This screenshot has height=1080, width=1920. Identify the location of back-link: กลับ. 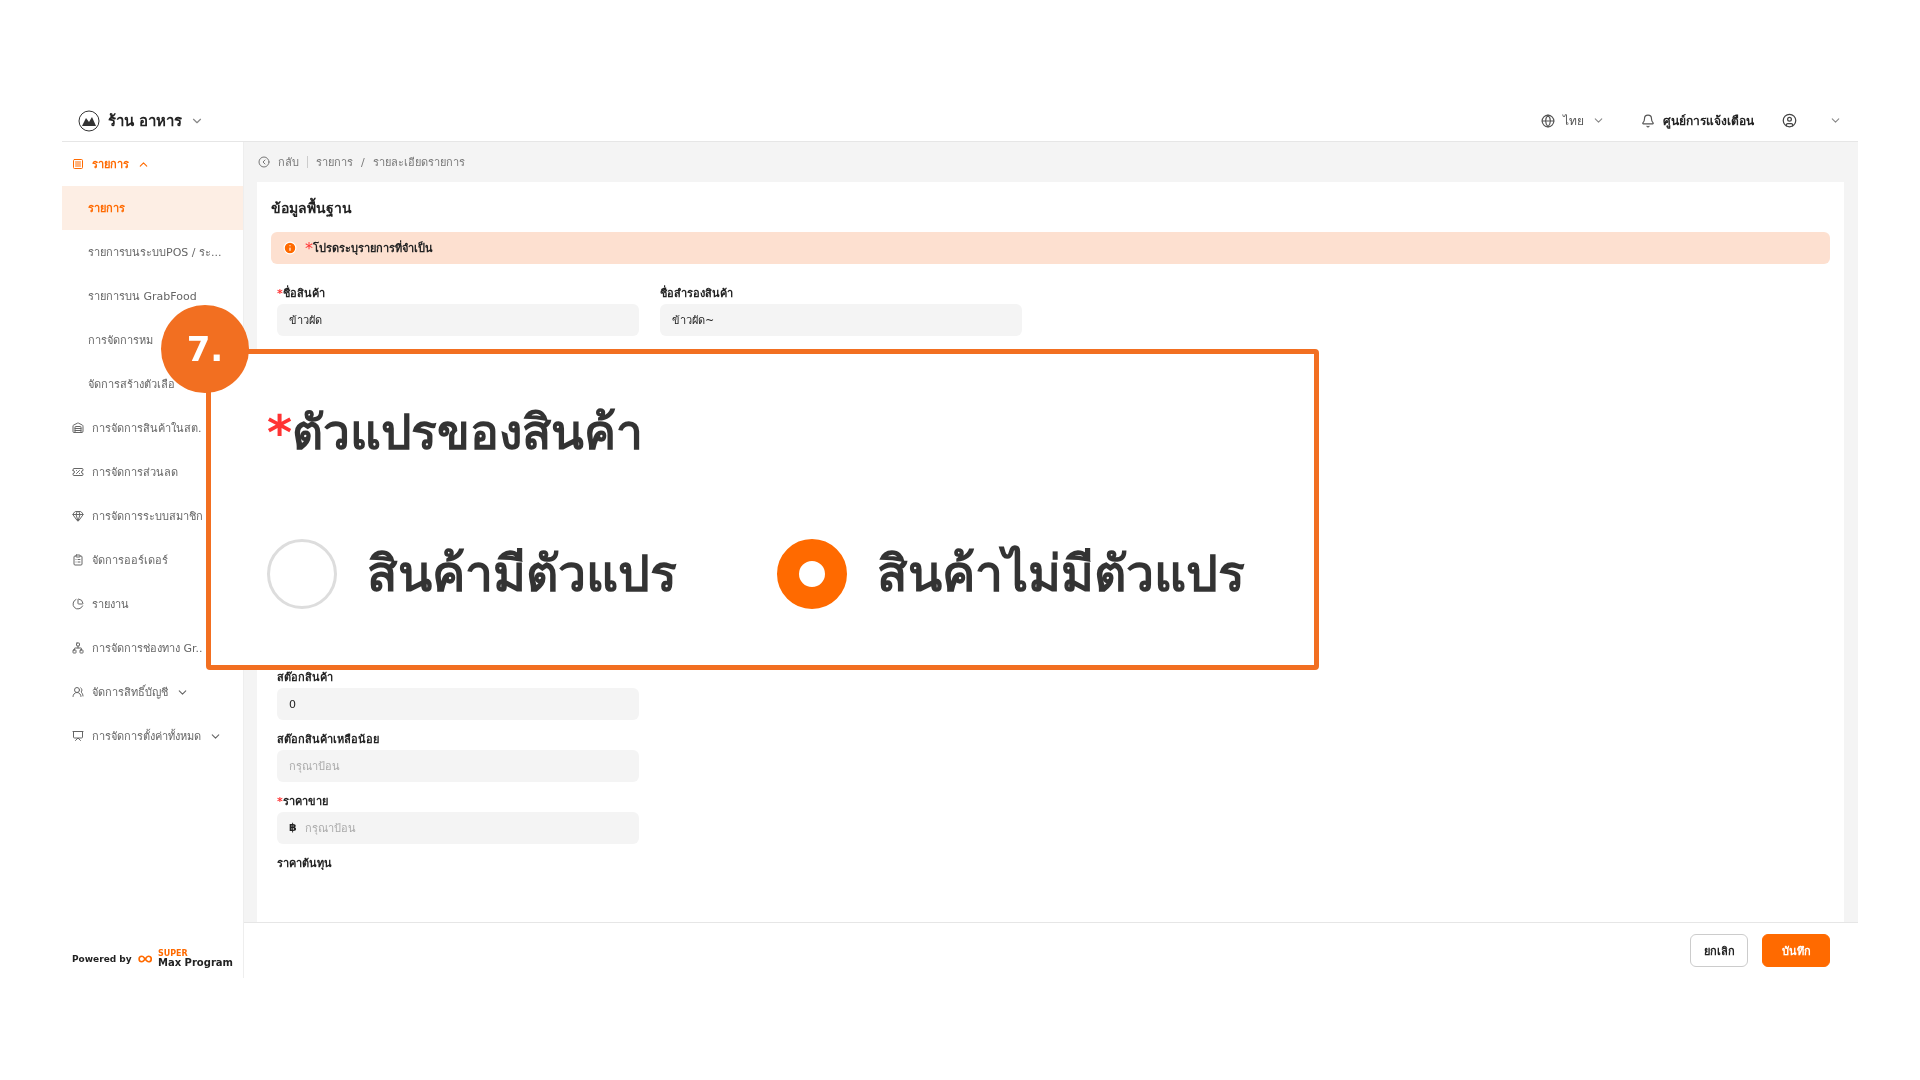
(288, 162).